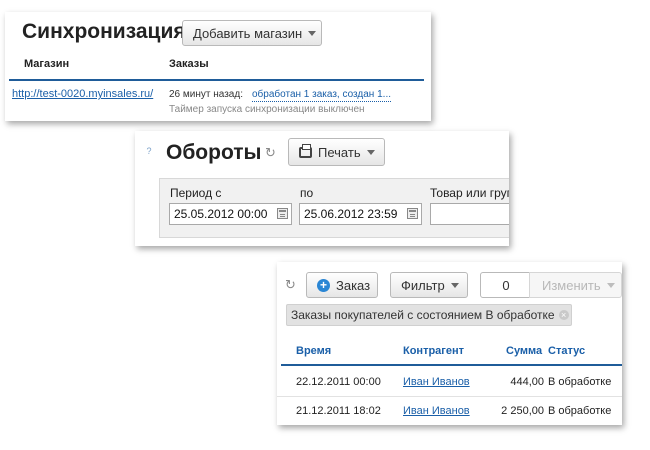 The height and width of the screenshot is (450, 650). Describe the element at coordinates (353, 285) in the screenshot. I see `add-order-button-label: Заказ` at that location.